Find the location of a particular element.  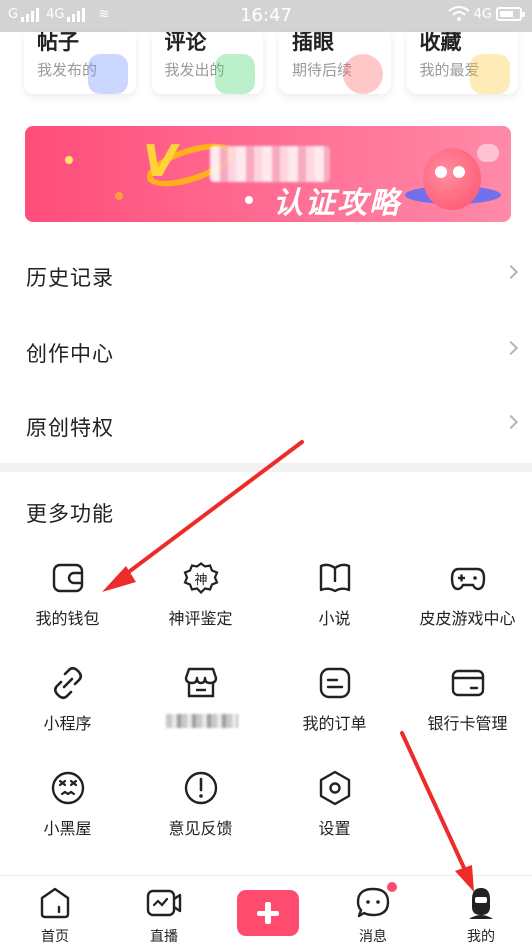

feature-label: 小程序 is located at coordinates (67, 723).